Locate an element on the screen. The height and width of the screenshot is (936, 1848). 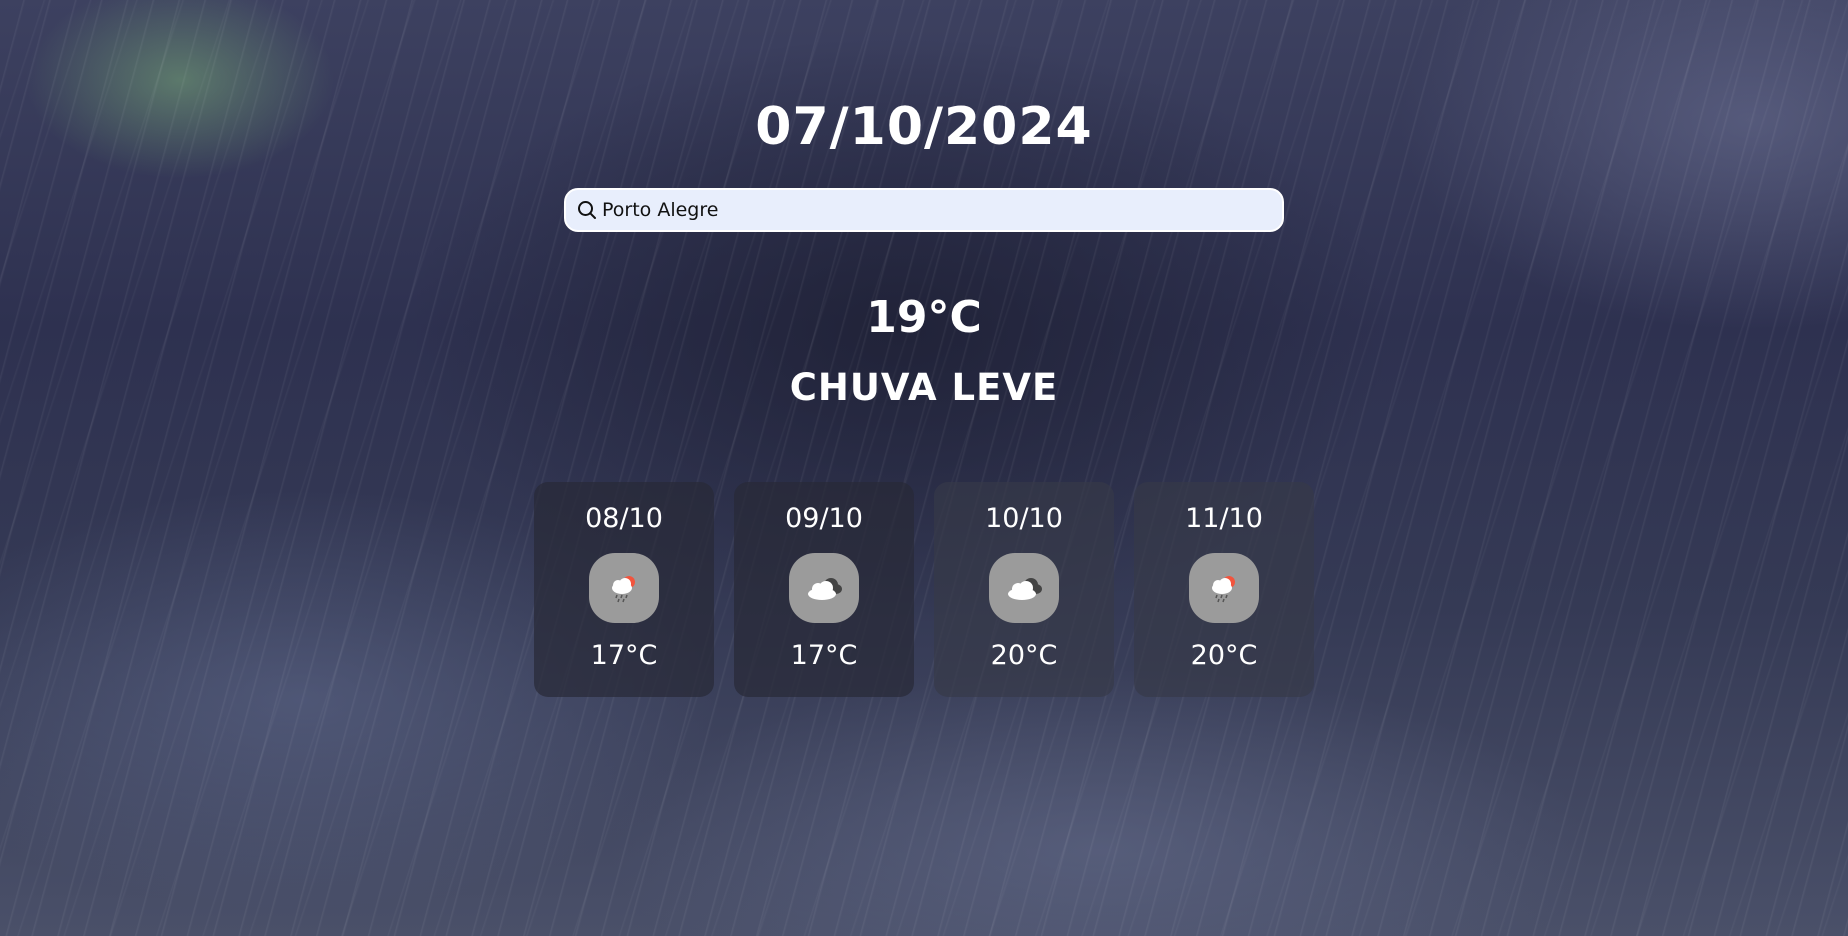
forecast-date: 08/10 is located at coordinates (624, 518).